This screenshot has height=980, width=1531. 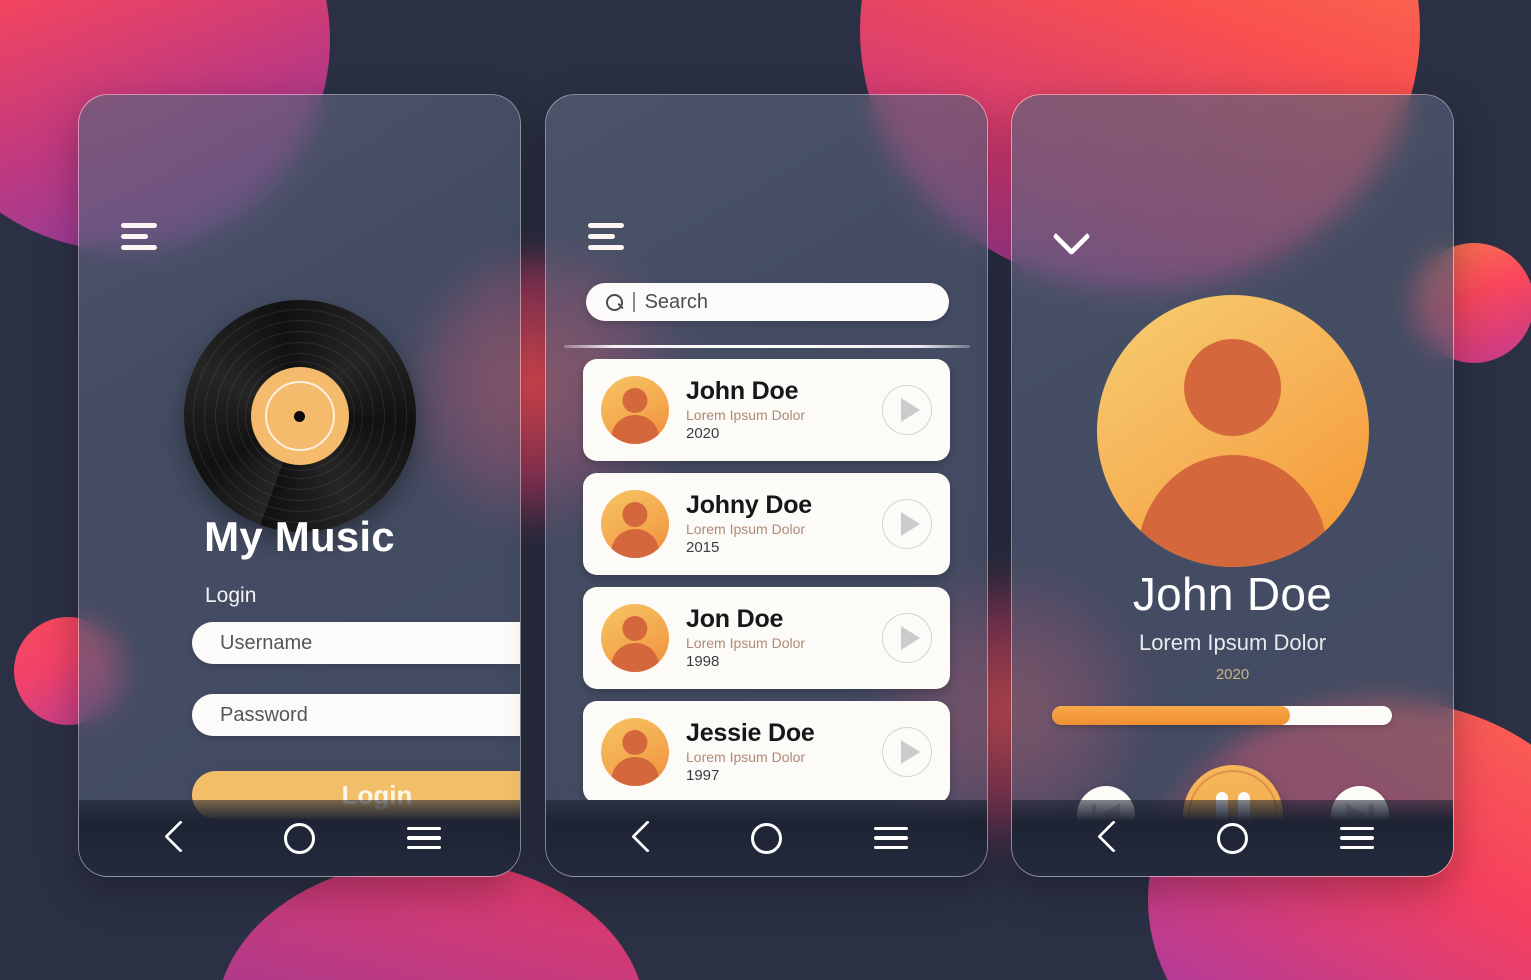 I want to click on track-name: Johny Doe, so click(x=749, y=504).